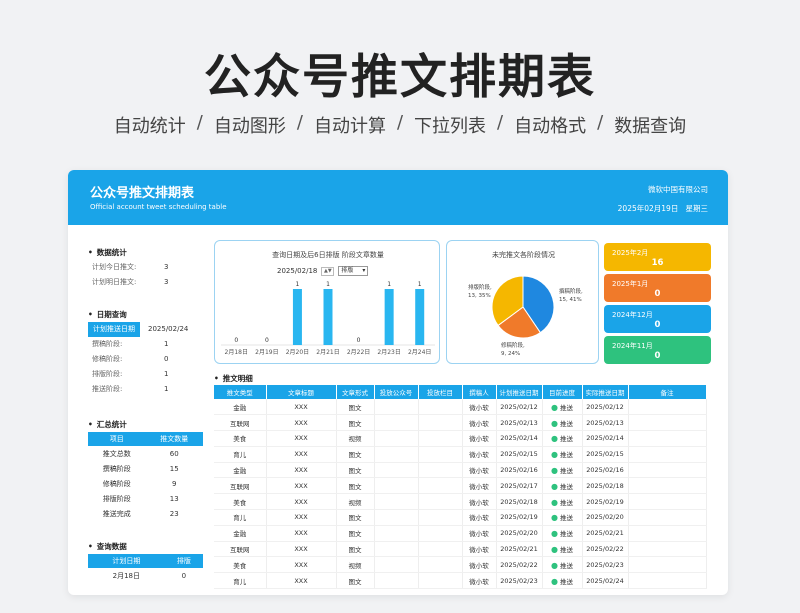  Describe the element at coordinates (145, 513) in the screenshot. I see `summary-row: 推送完成 23` at that location.